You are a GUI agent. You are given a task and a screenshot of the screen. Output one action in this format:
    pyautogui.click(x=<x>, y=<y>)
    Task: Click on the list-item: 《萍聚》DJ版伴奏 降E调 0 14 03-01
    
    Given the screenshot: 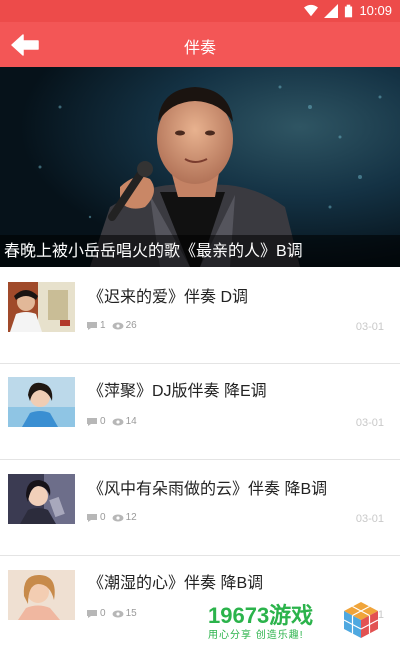 What is the action you would take?
    pyautogui.click(x=200, y=412)
    